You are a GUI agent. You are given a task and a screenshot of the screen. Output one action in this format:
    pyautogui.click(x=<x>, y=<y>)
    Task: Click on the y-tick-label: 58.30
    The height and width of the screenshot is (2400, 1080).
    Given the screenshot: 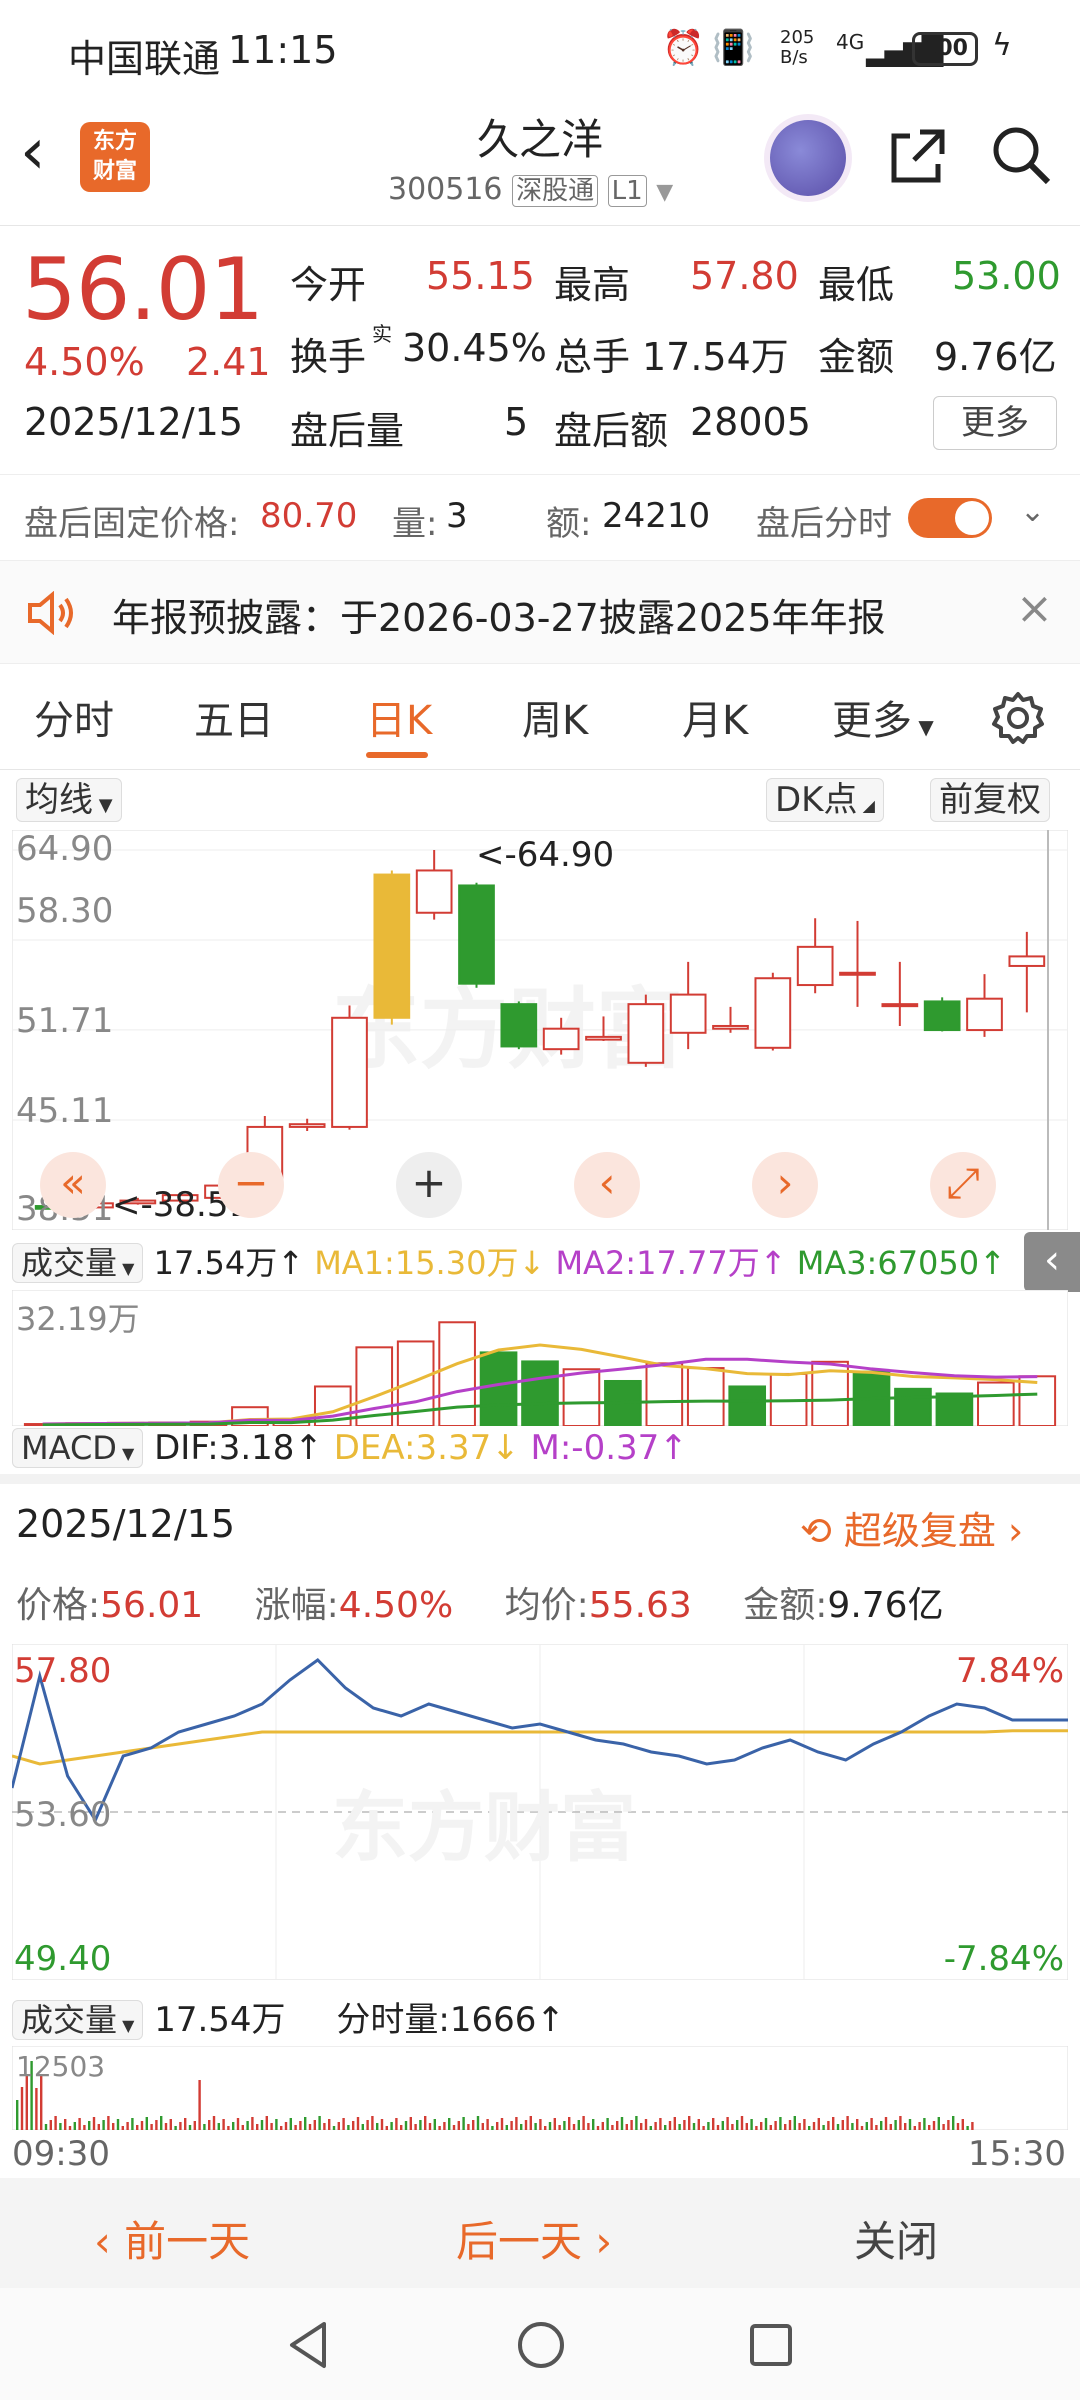 What is the action you would take?
    pyautogui.click(x=64, y=911)
    